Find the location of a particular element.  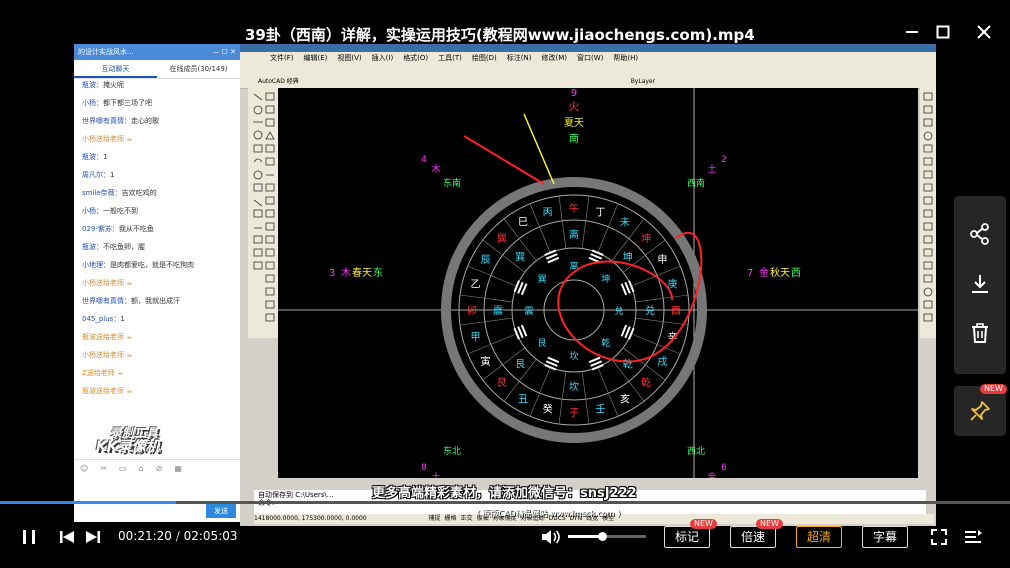

cad-menu-item: 工具(T) is located at coordinates (450, 58).